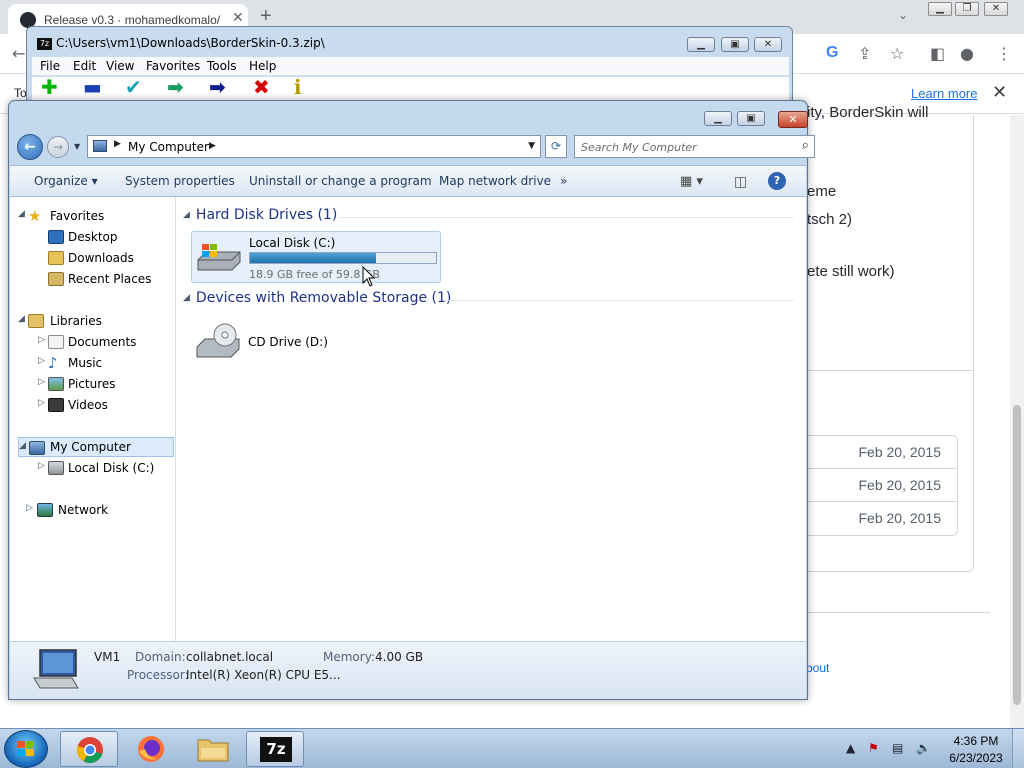  I want to click on address-dropdown-icon: ▼, so click(531, 146).